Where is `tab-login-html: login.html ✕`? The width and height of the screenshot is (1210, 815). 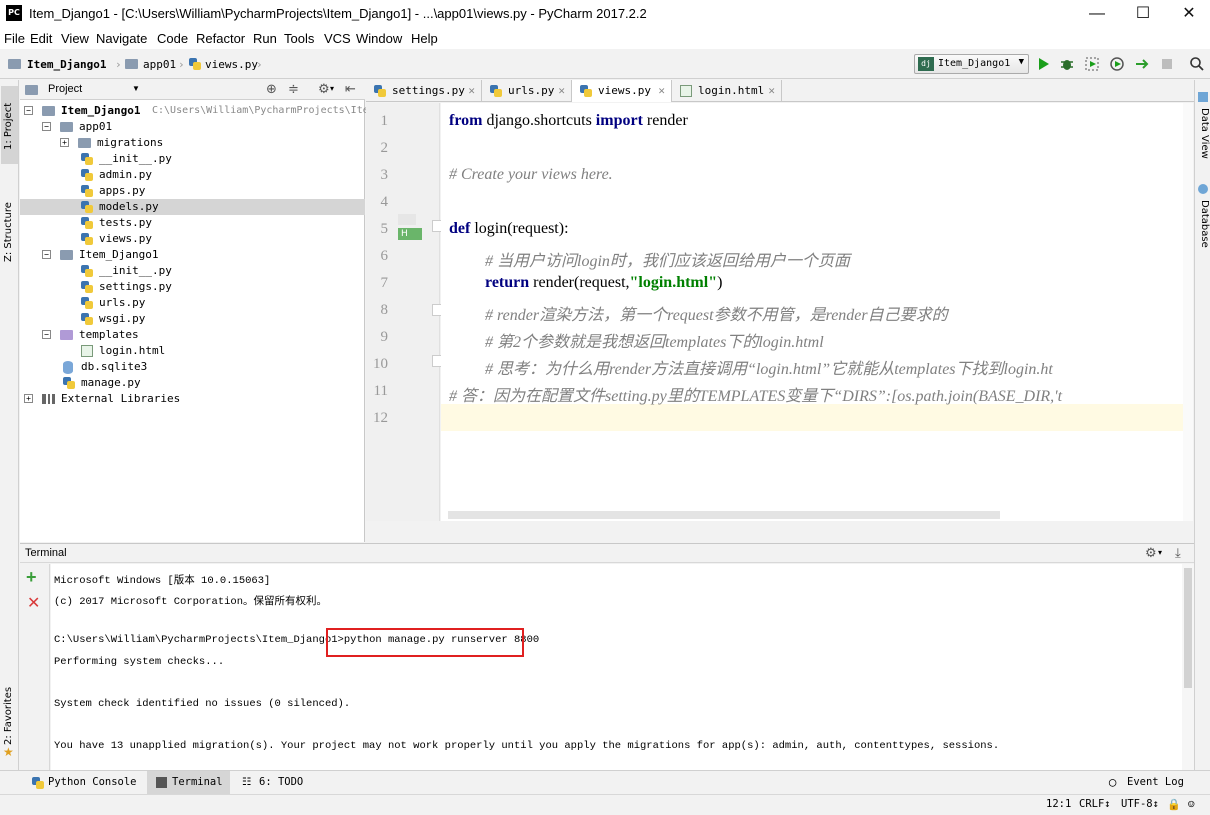
tab-login-html: login.html ✕ is located at coordinates (727, 91).